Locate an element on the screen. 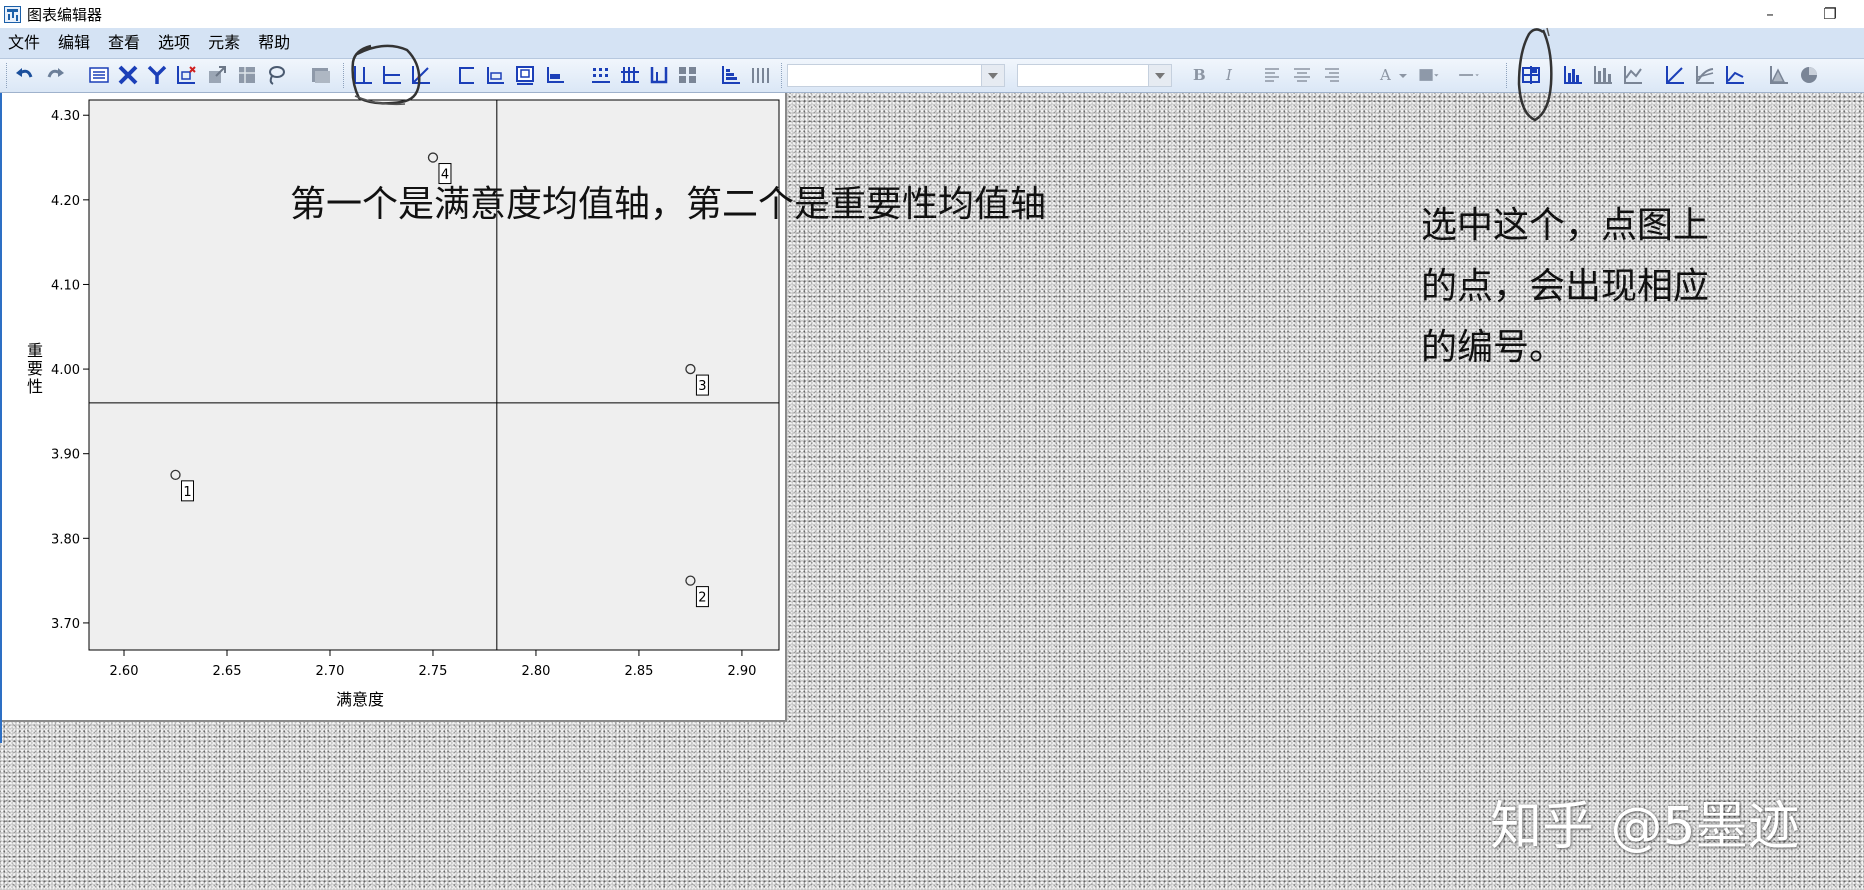 This screenshot has height=890, width=1864. minimize-button: – is located at coordinates (1770, 14).